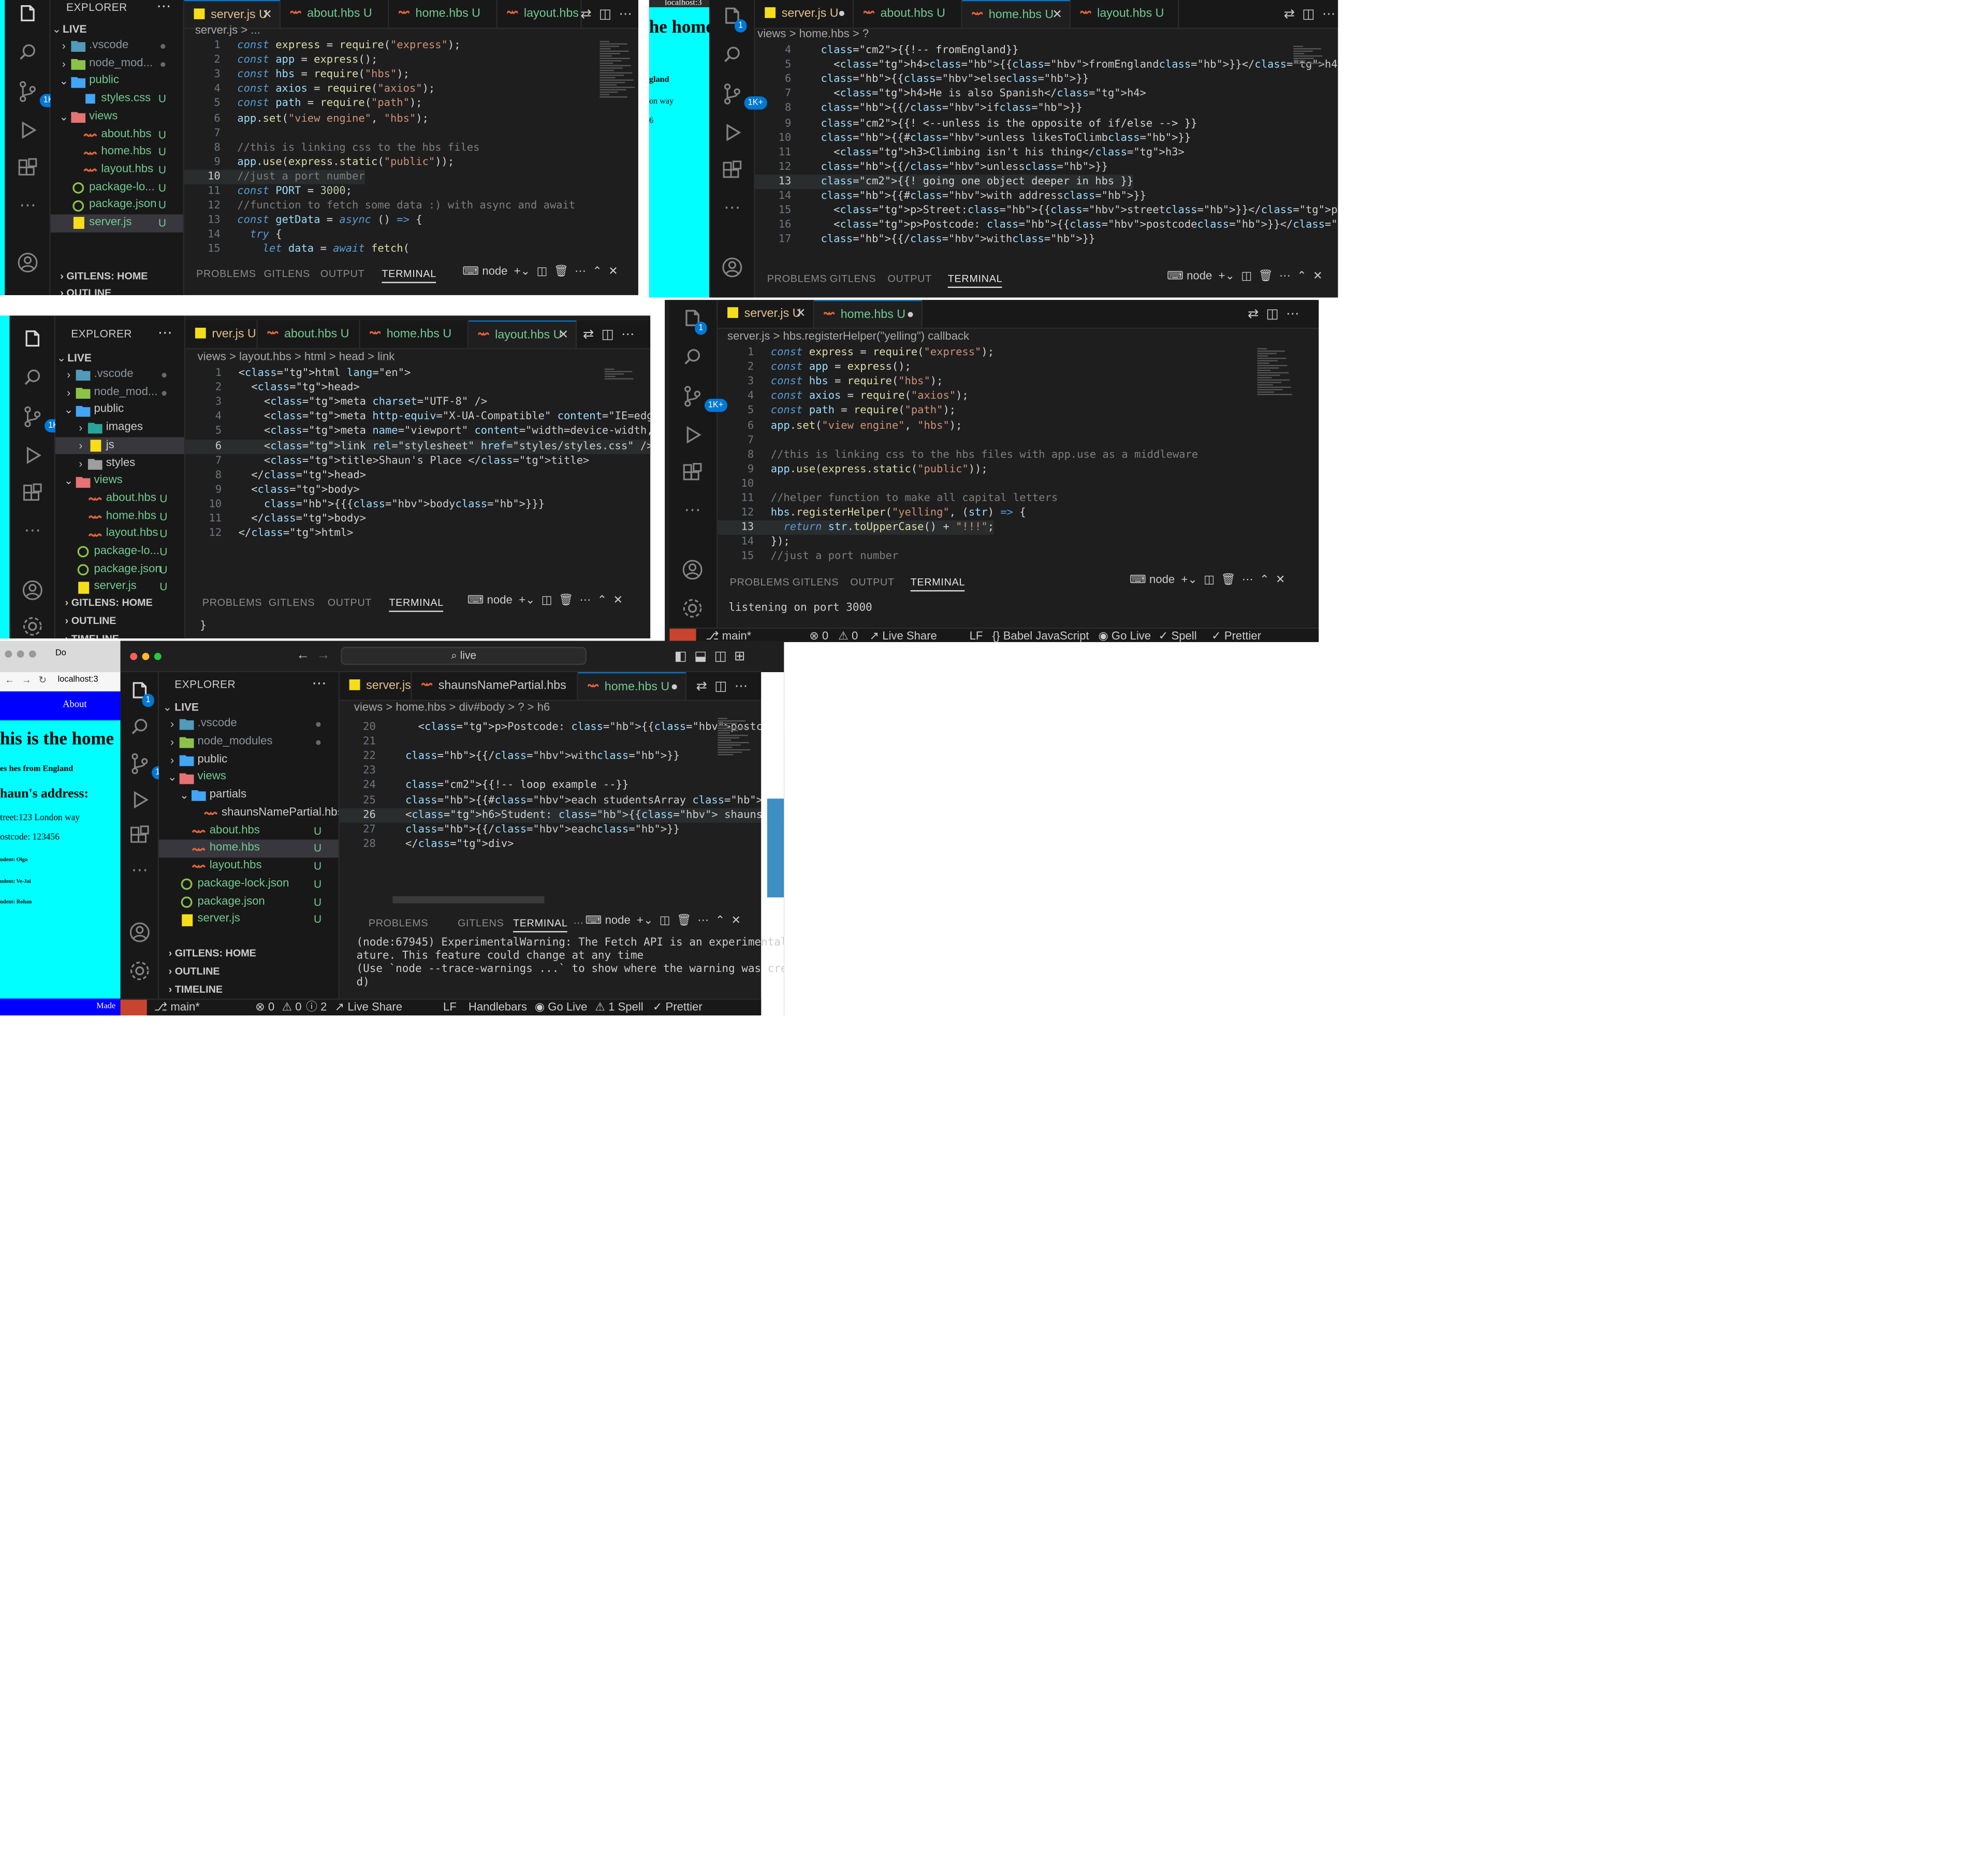  What do you see at coordinates (416, 604) in the screenshot?
I see `panel-tab-terminal: TERMINAL` at bounding box center [416, 604].